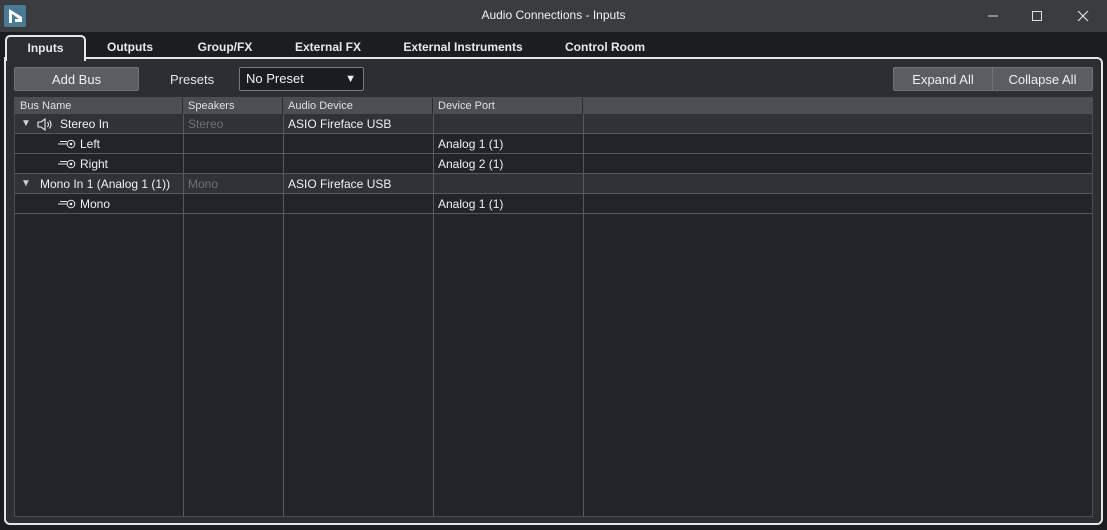 Image resolution: width=1107 pixels, height=530 pixels. I want to click on column-header-speakers: Speakers, so click(233, 106).